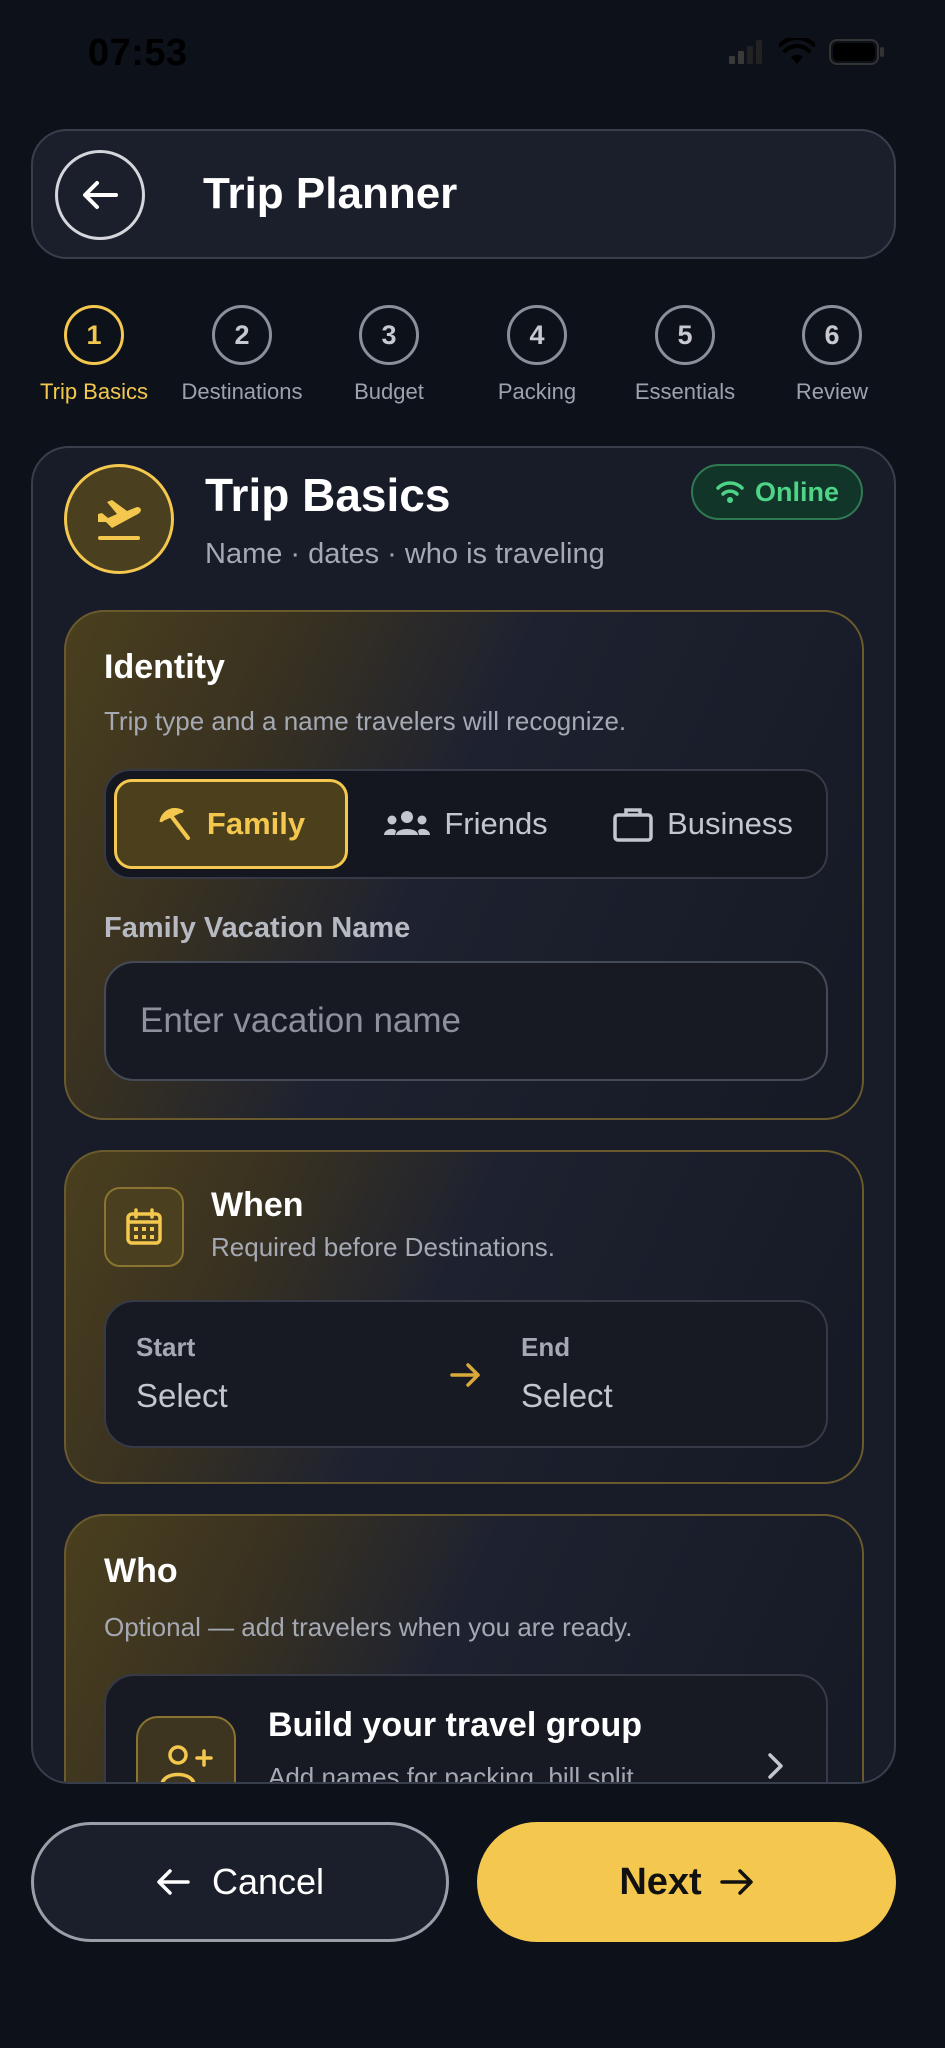  I want to click on back-button, so click(100, 195).